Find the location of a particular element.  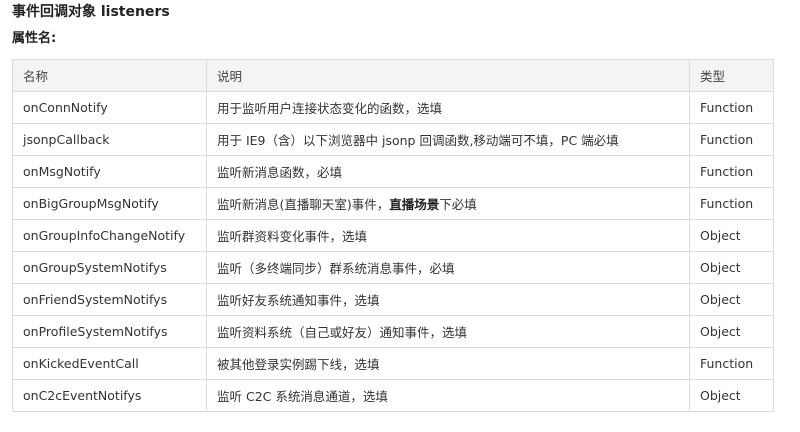

description-emphasis: 直播场景 is located at coordinates (414, 204).